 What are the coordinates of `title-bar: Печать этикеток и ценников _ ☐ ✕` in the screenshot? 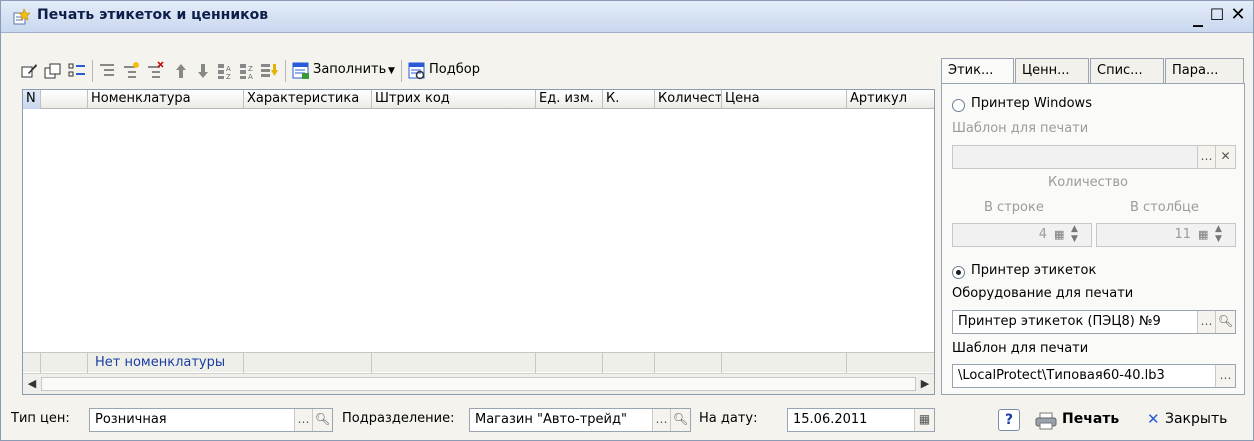 It's located at (627, 17).